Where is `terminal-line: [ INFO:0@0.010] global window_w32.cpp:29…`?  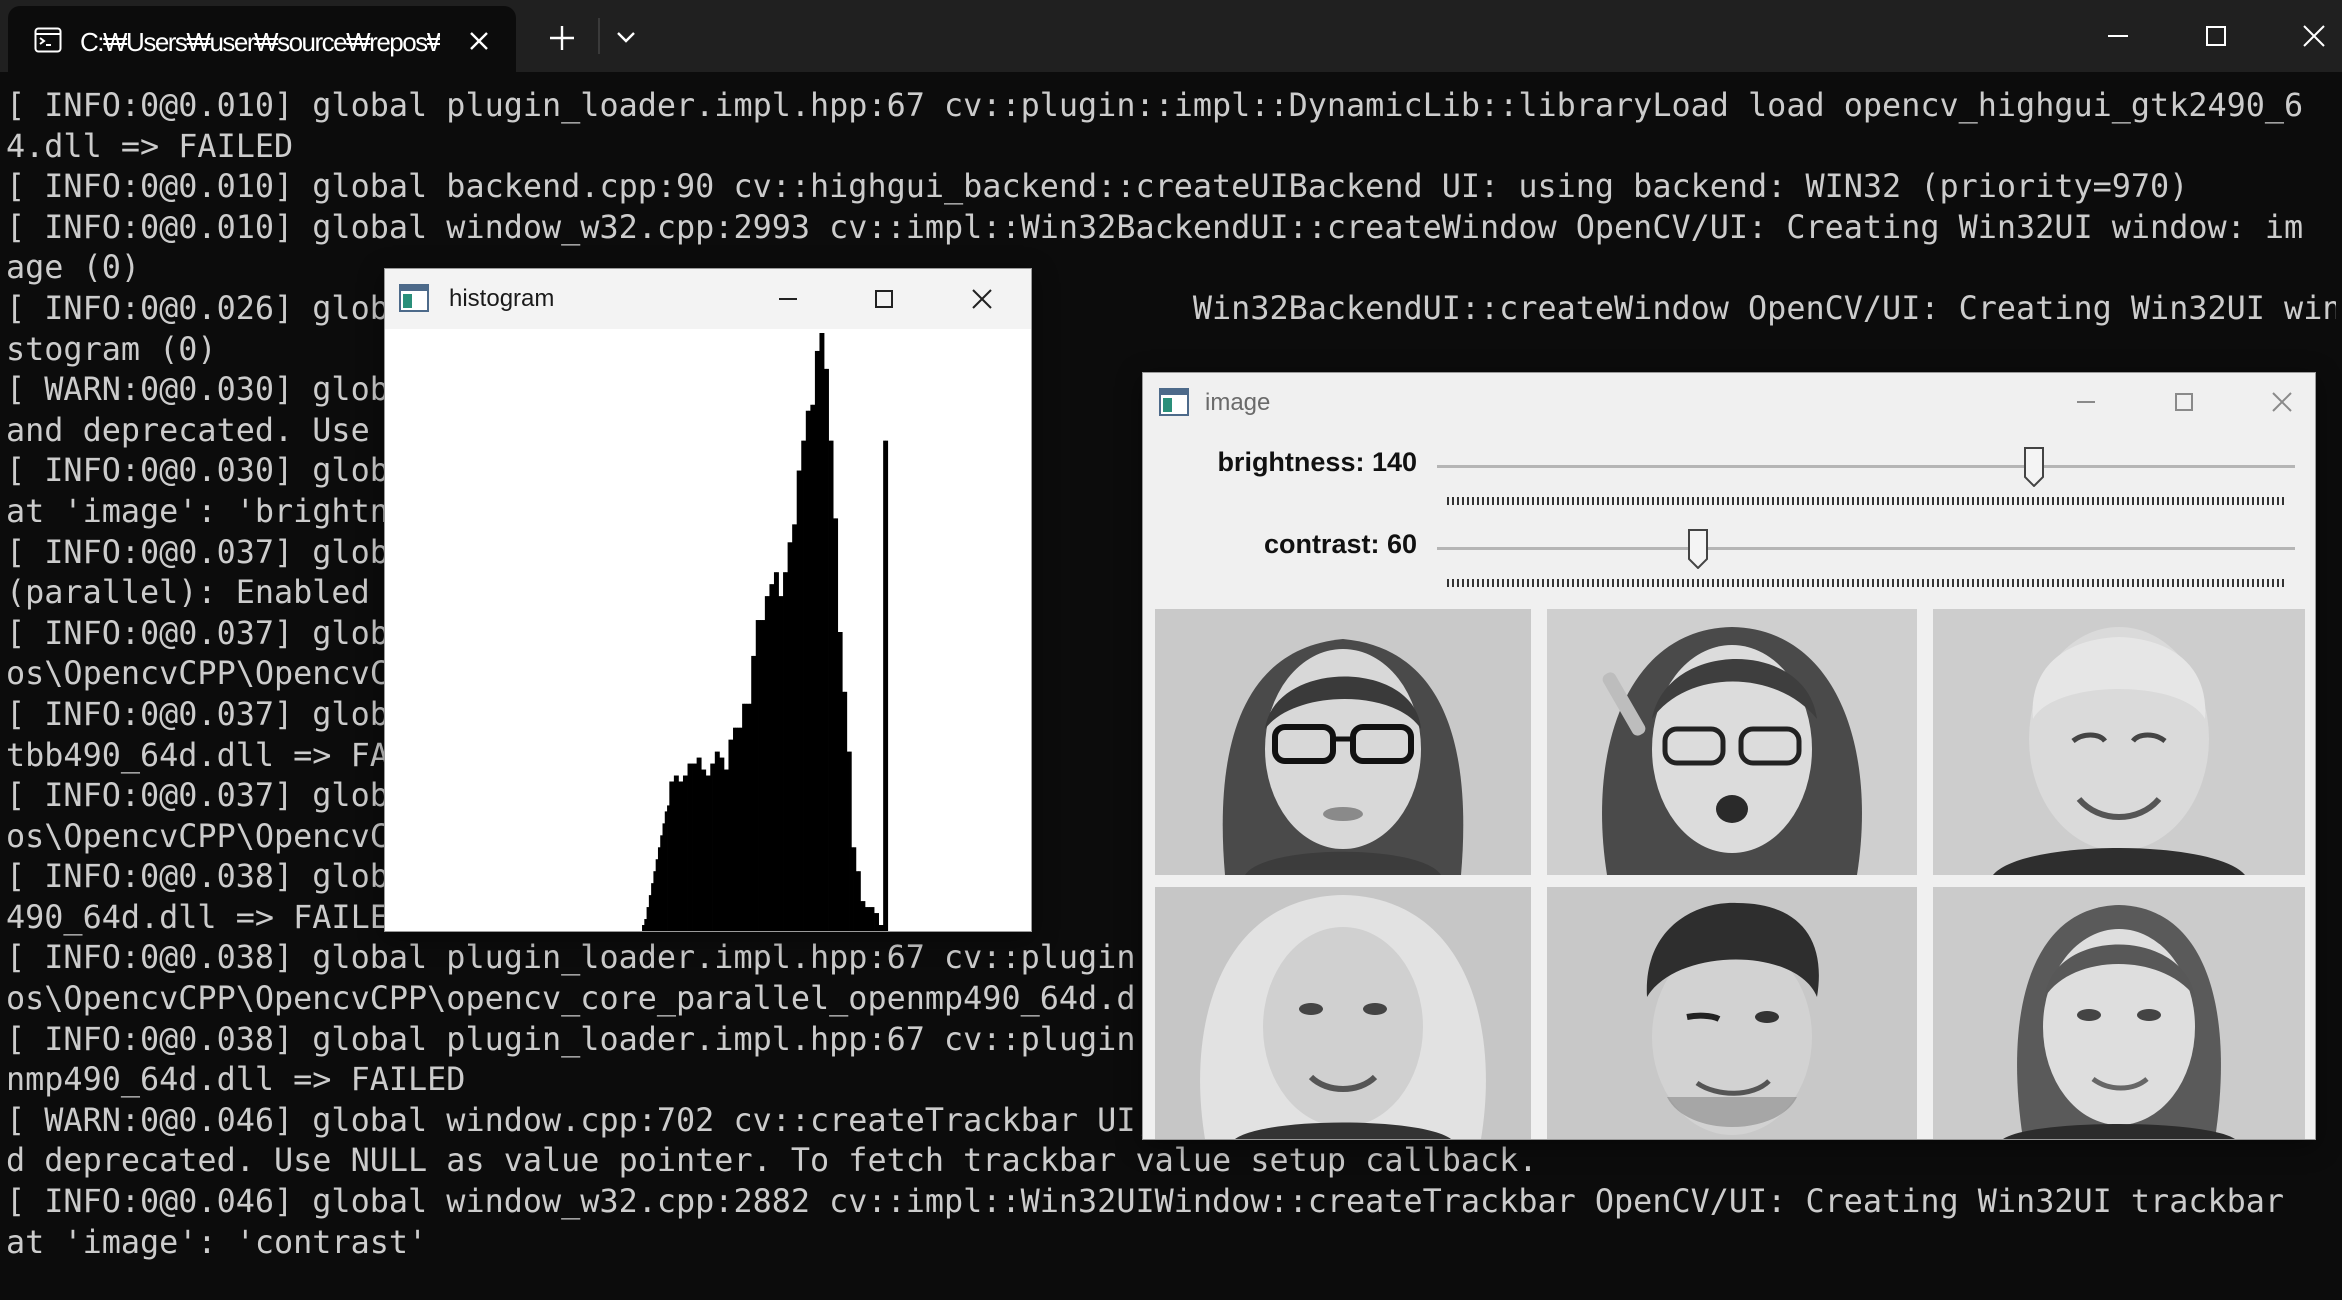 terminal-line: [ INFO:0@0.010] global window_w32.cpp:29… is located at coordinates (1155, 227).